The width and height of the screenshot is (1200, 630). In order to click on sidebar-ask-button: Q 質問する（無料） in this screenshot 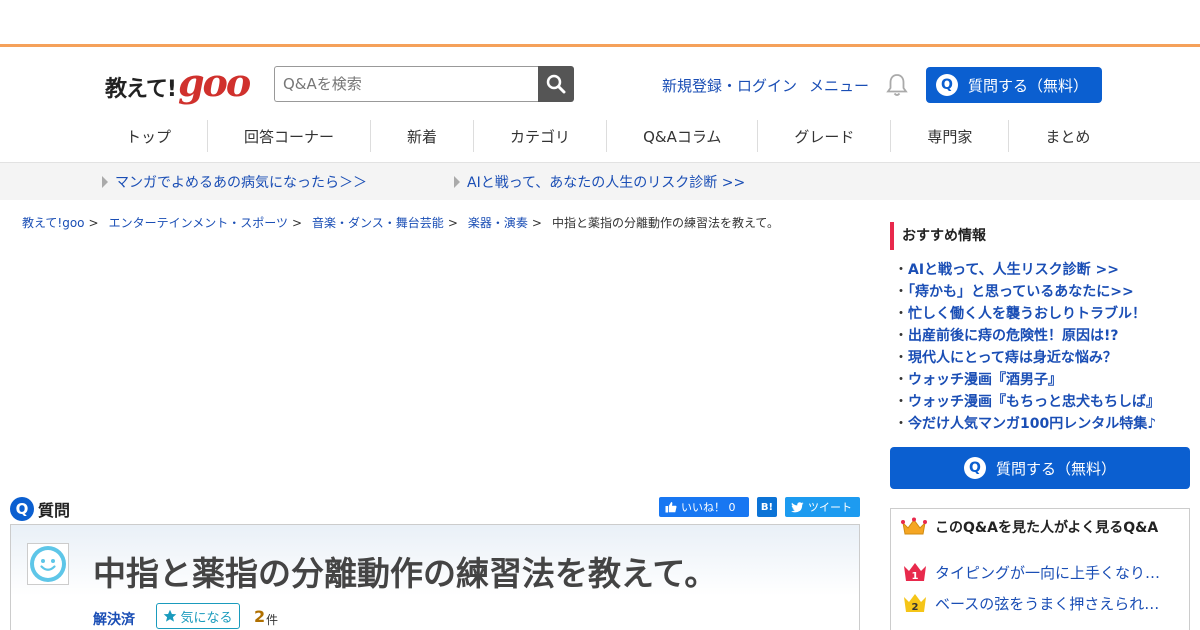, I will do `click(1040, 468)`.